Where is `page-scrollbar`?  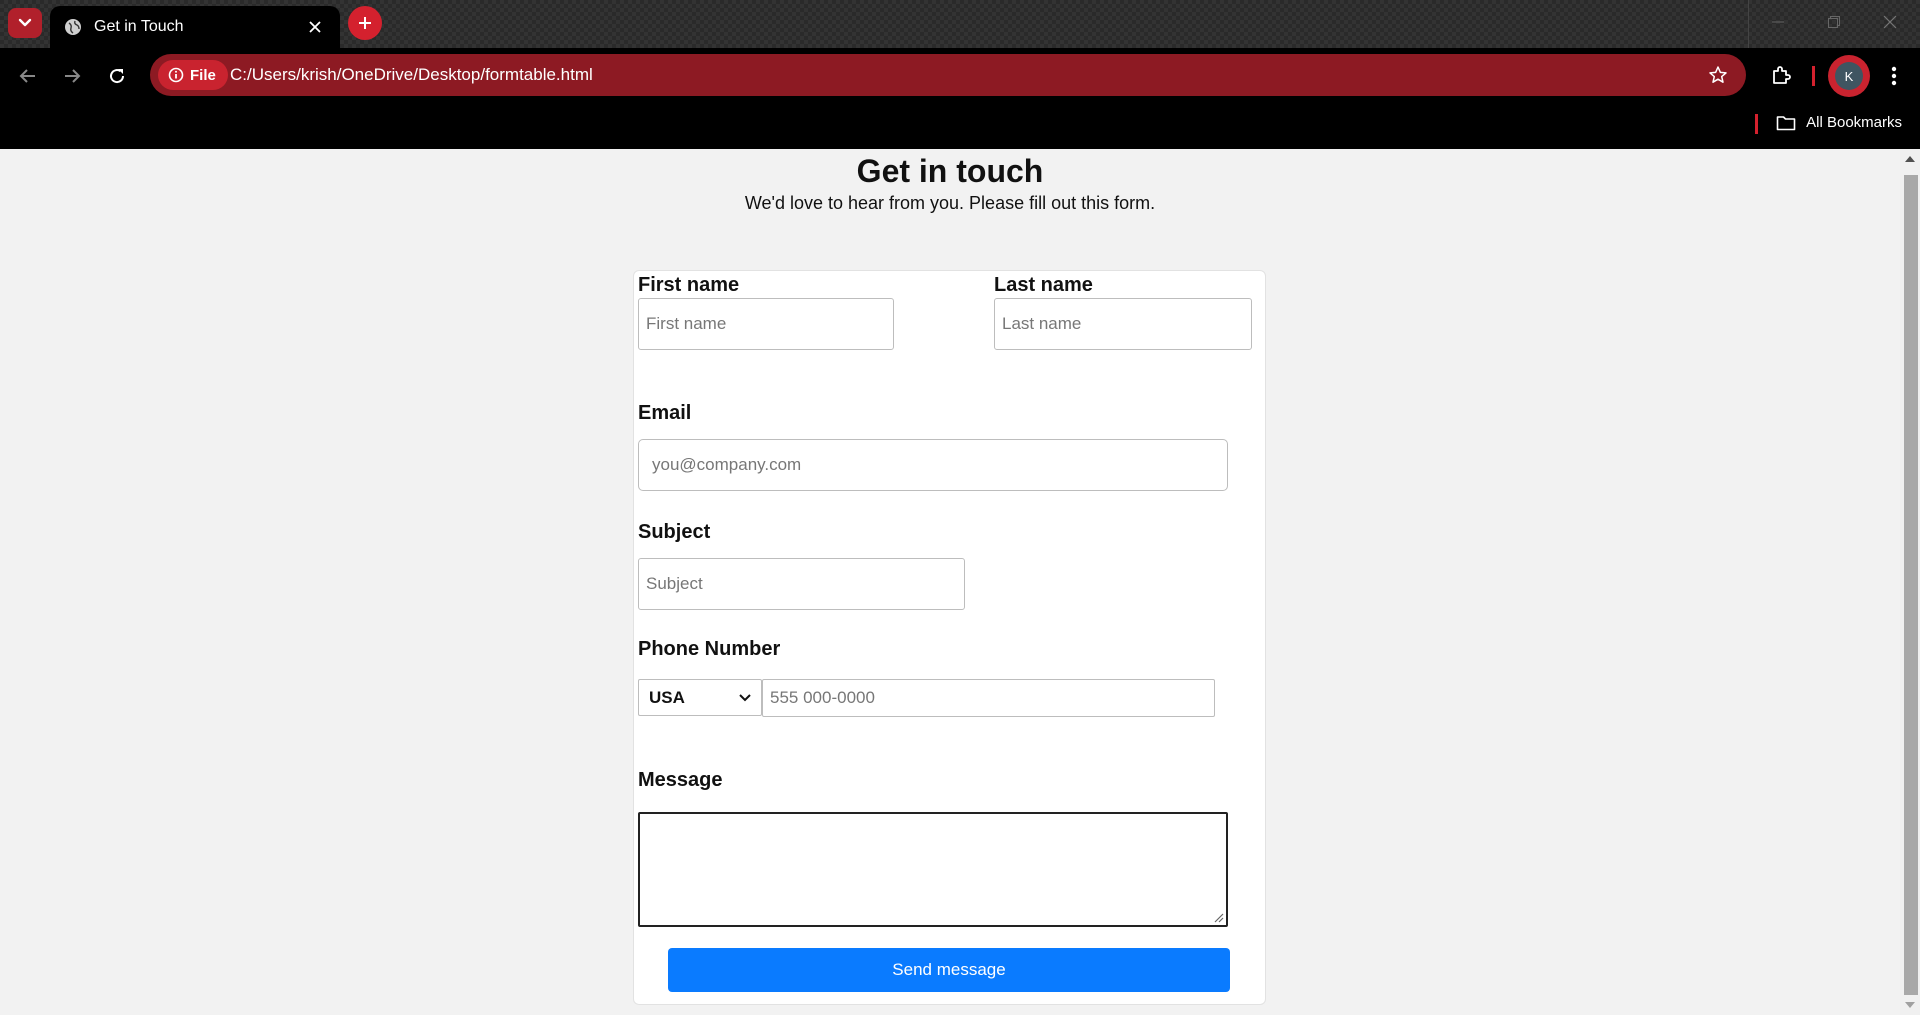
page-scrollbar is located at coordinates (1910, 582).